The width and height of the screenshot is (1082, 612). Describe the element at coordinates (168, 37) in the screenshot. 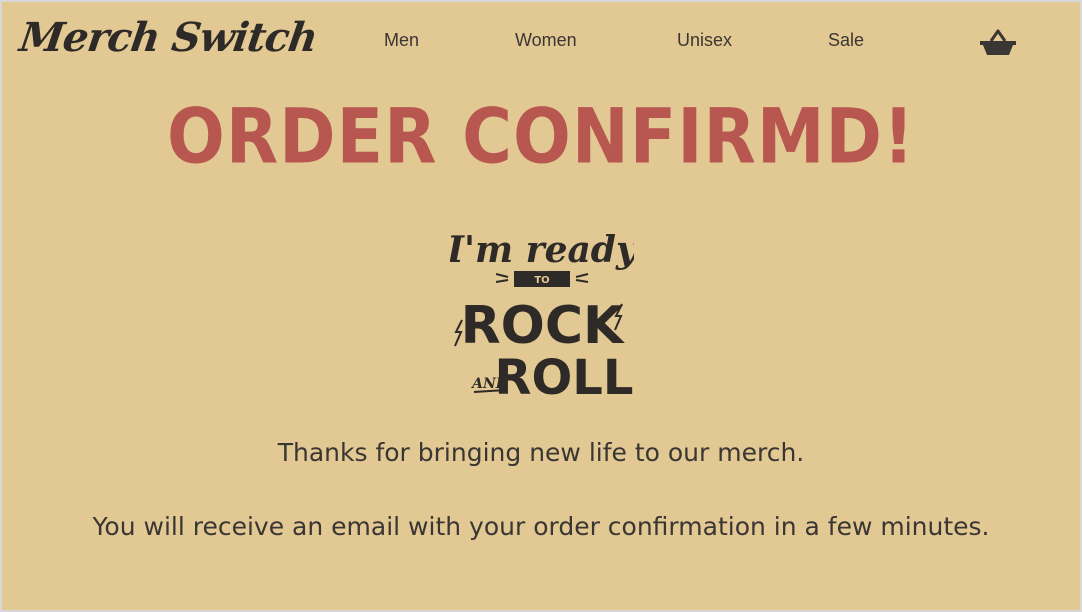

I see `site-logo: Merch Switch` at that location.